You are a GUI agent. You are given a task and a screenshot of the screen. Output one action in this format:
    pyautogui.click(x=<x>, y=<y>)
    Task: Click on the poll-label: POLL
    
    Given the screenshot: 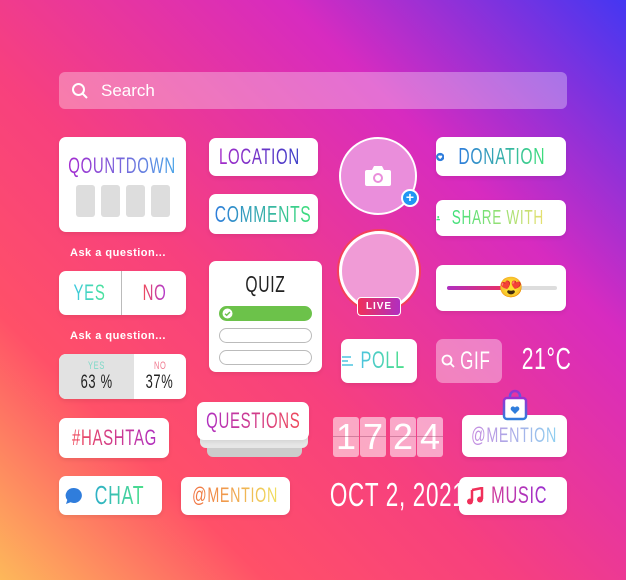 What is the action you would take?
    pyautogui.click(x=383, y=360)
    